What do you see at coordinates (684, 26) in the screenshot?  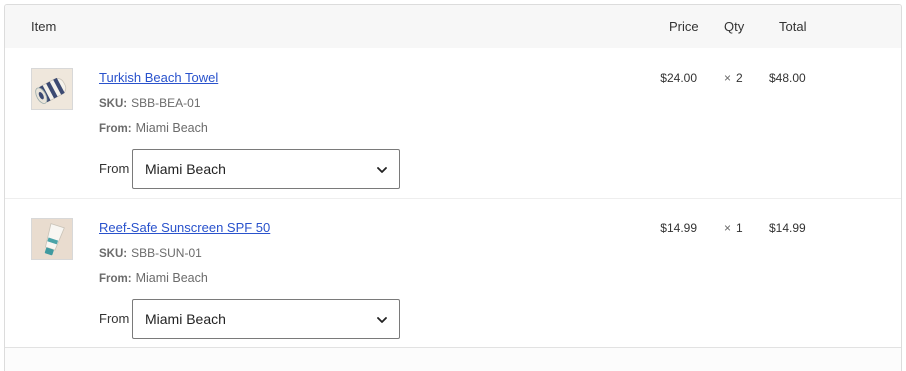 I see `header-price: Price` at bounding box center [684, 26].